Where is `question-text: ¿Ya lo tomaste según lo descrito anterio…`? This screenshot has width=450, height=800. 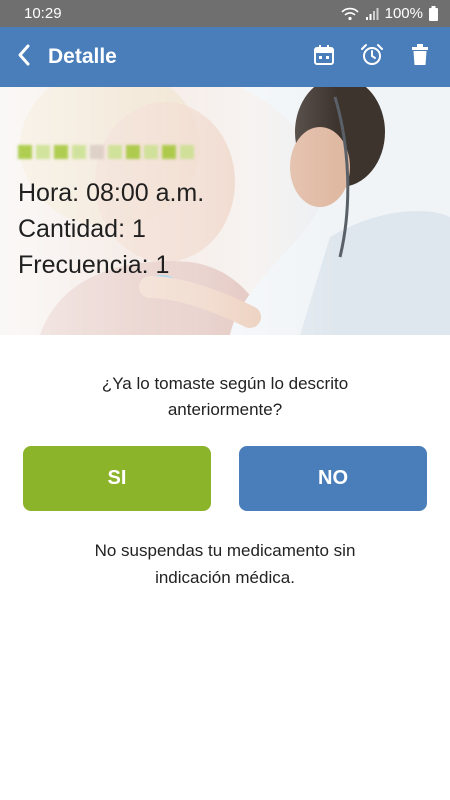
question-text: ¿Ya lo tomaste según lo descrito anterio… is located at coordinates (225, 397).